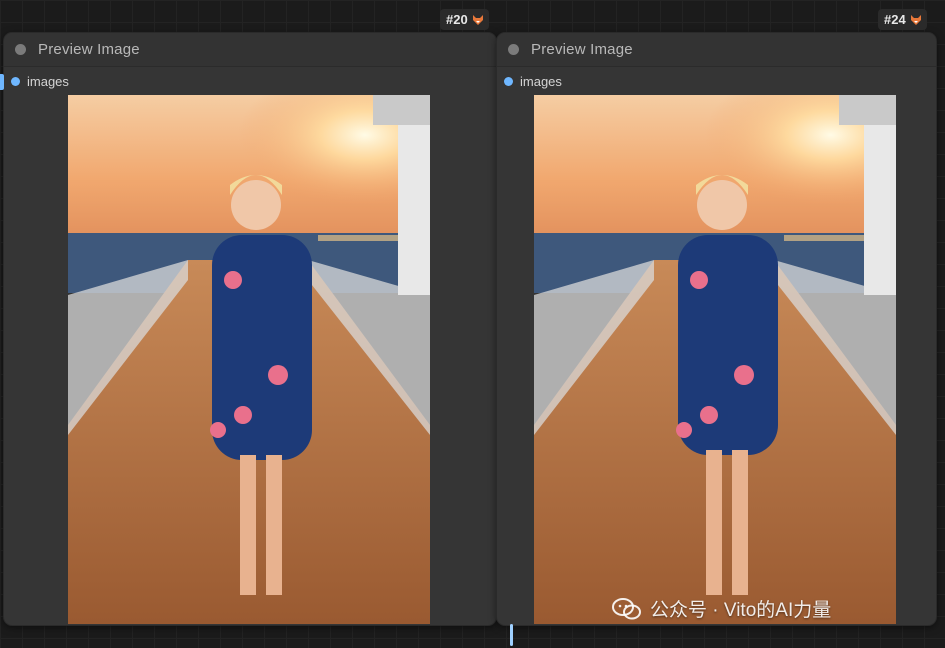 This screenshot has height=648, width=945. What do you see at coordinates (741, 610) in the screenshot?
I see `watermark-text: 公众号 · Vito的AI力量` at bounding box center [741, 610].